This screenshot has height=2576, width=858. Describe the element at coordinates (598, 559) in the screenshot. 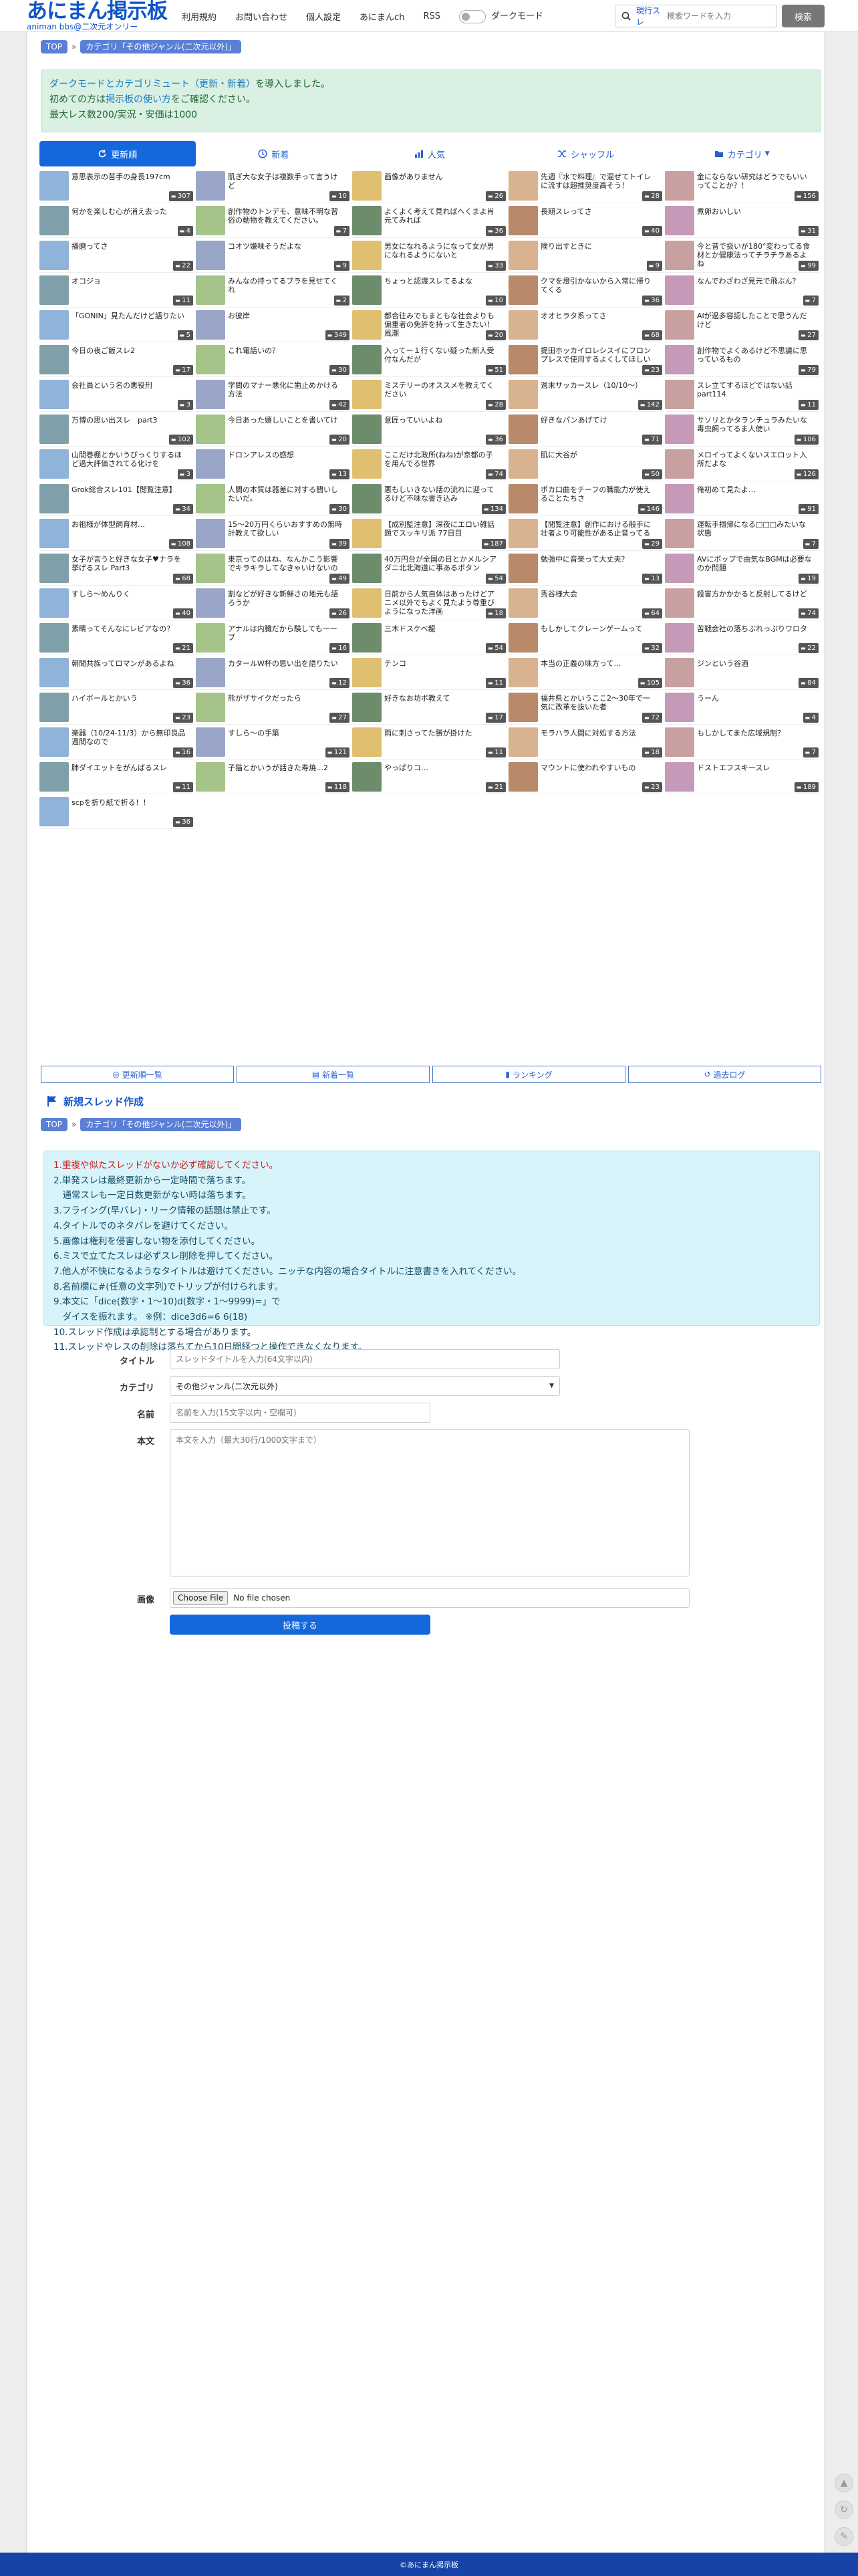

I see `thread-title: 勉強中に音楽って大丈夫？` at that location.